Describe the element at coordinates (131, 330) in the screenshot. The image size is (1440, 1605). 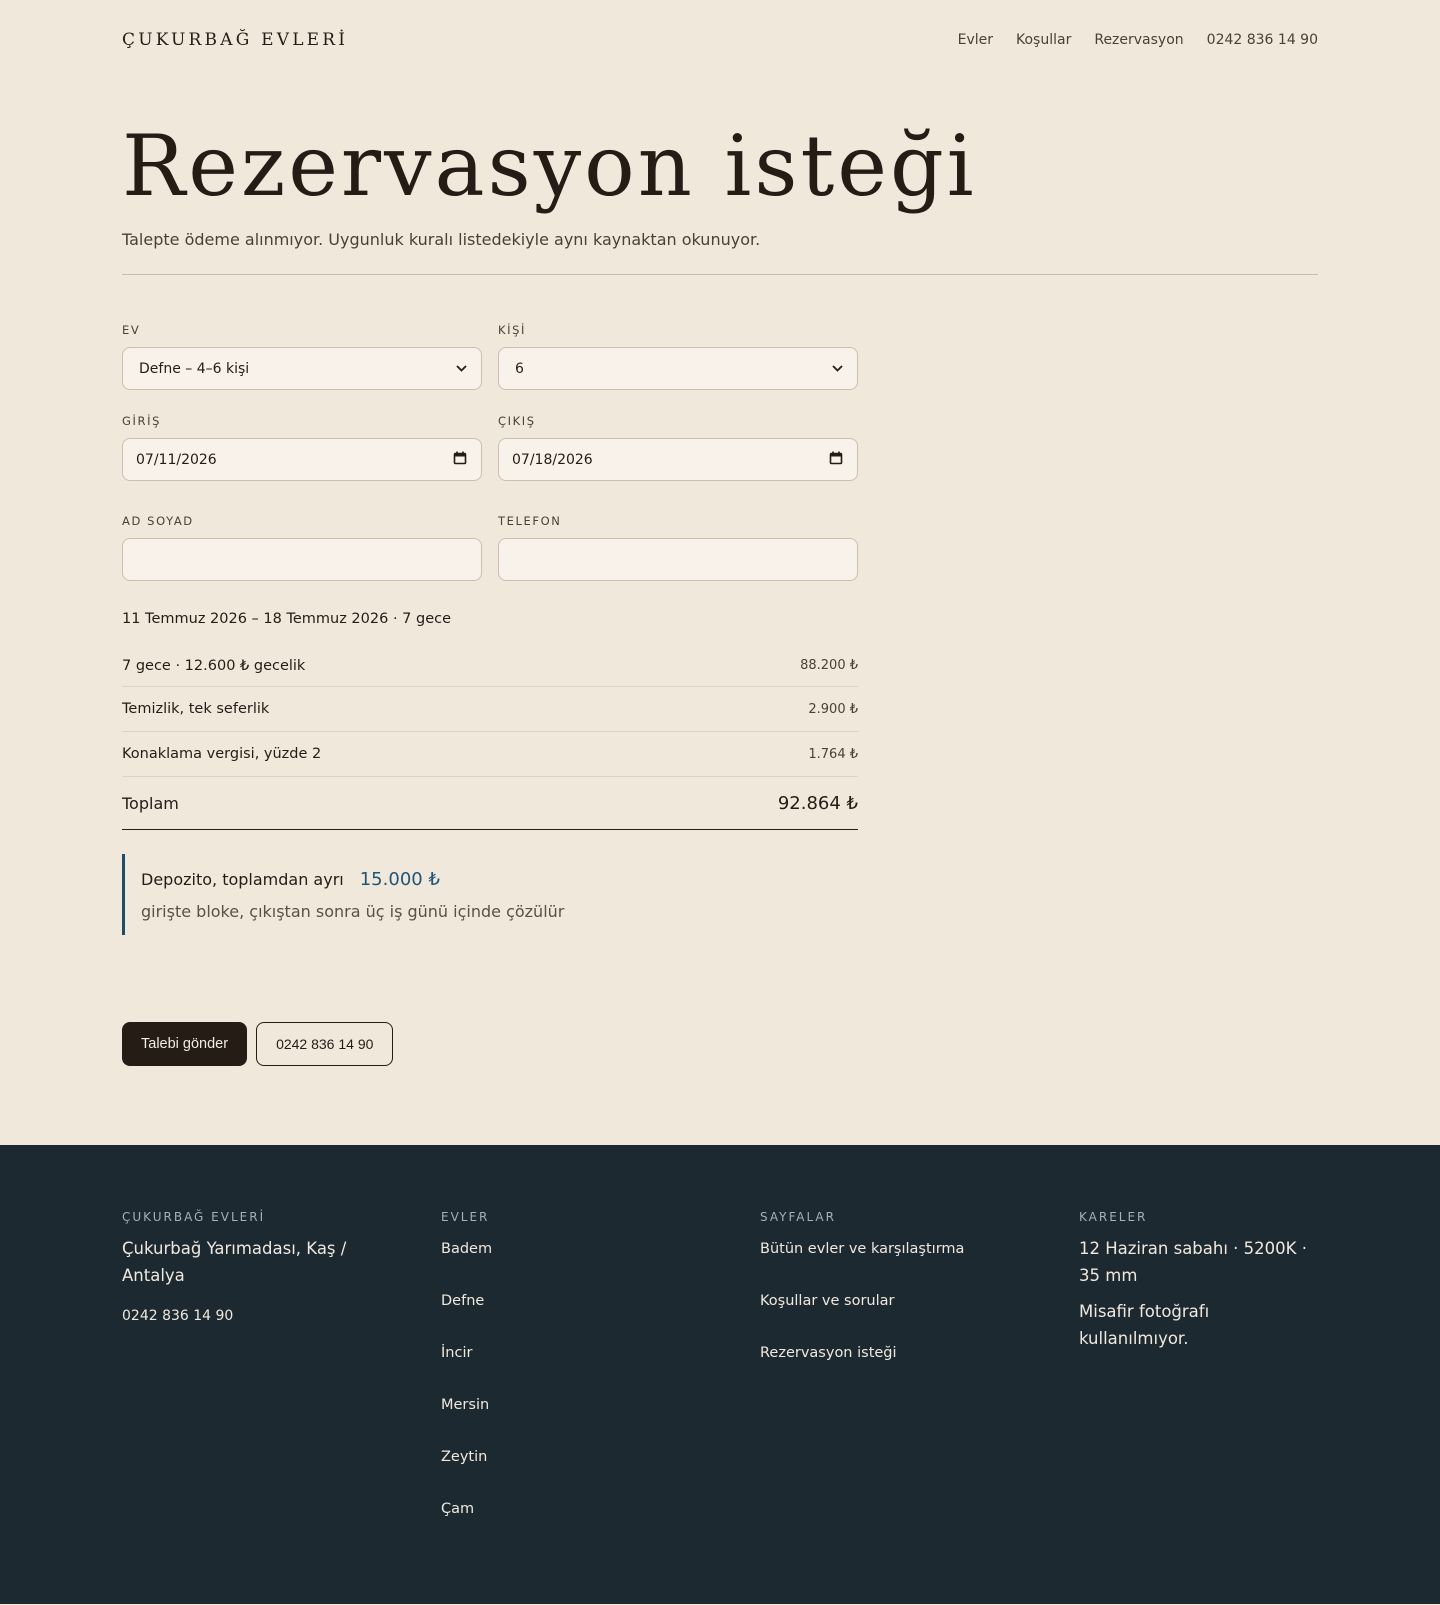
I see `house-label: EV` at that location.